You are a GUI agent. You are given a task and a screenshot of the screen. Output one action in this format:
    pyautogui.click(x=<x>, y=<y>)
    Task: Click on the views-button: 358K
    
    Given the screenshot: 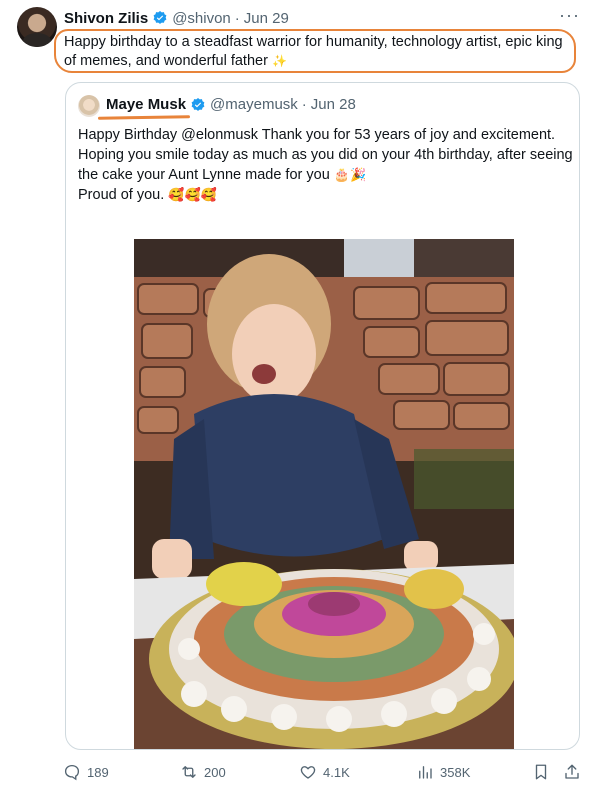 What is the action you would take?
    pyautogui.click(x=443, y=772)
    